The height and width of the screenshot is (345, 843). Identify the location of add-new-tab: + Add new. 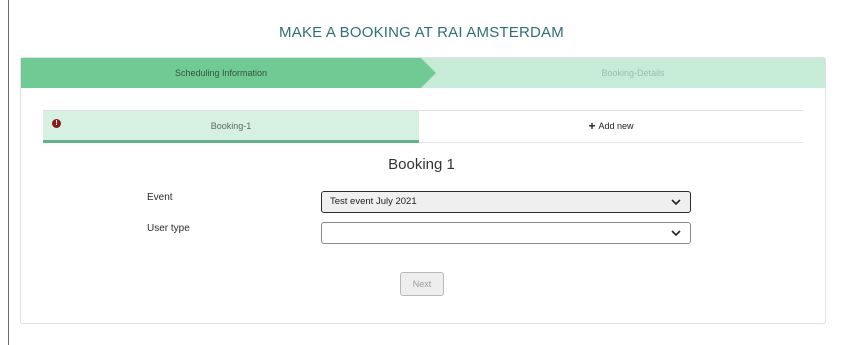
(611, 127).